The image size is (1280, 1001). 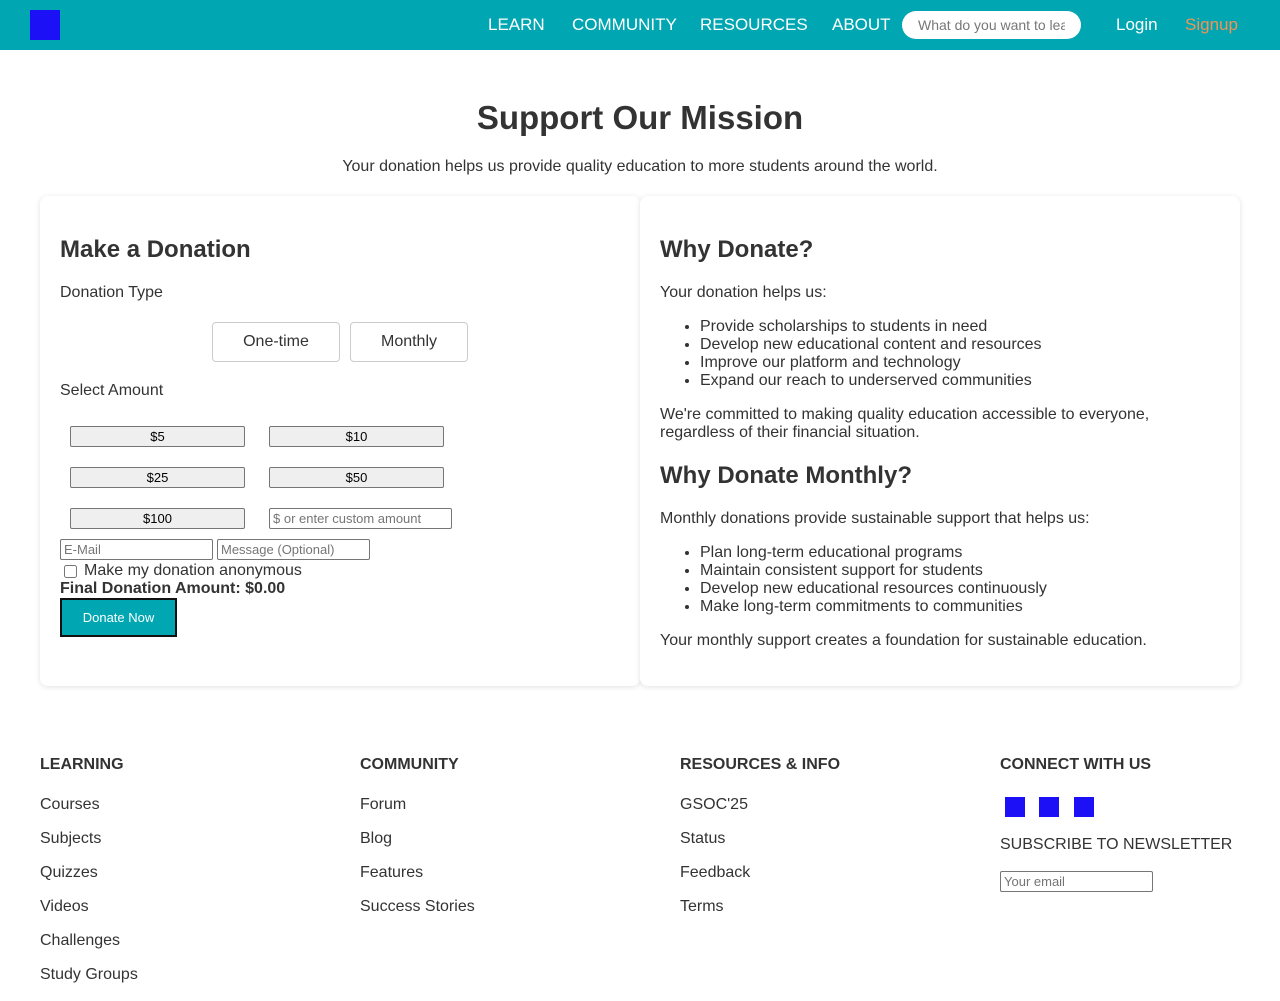 What do you see at coordinates (112, 390) in the screenshot?
I see `select-amount-label: Select Amount` at bounding box center [112, 390].